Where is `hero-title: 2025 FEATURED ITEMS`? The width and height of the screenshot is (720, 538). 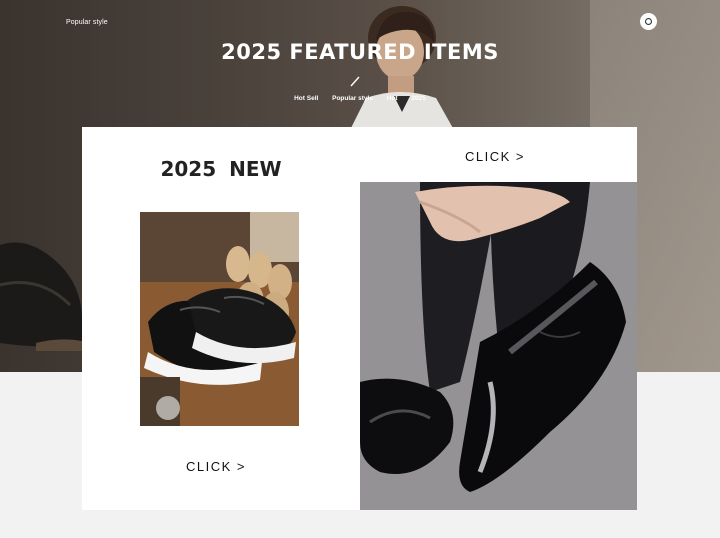
hero-title: 2025 FEATURED ITEMS is located at coordinates (360, 52).